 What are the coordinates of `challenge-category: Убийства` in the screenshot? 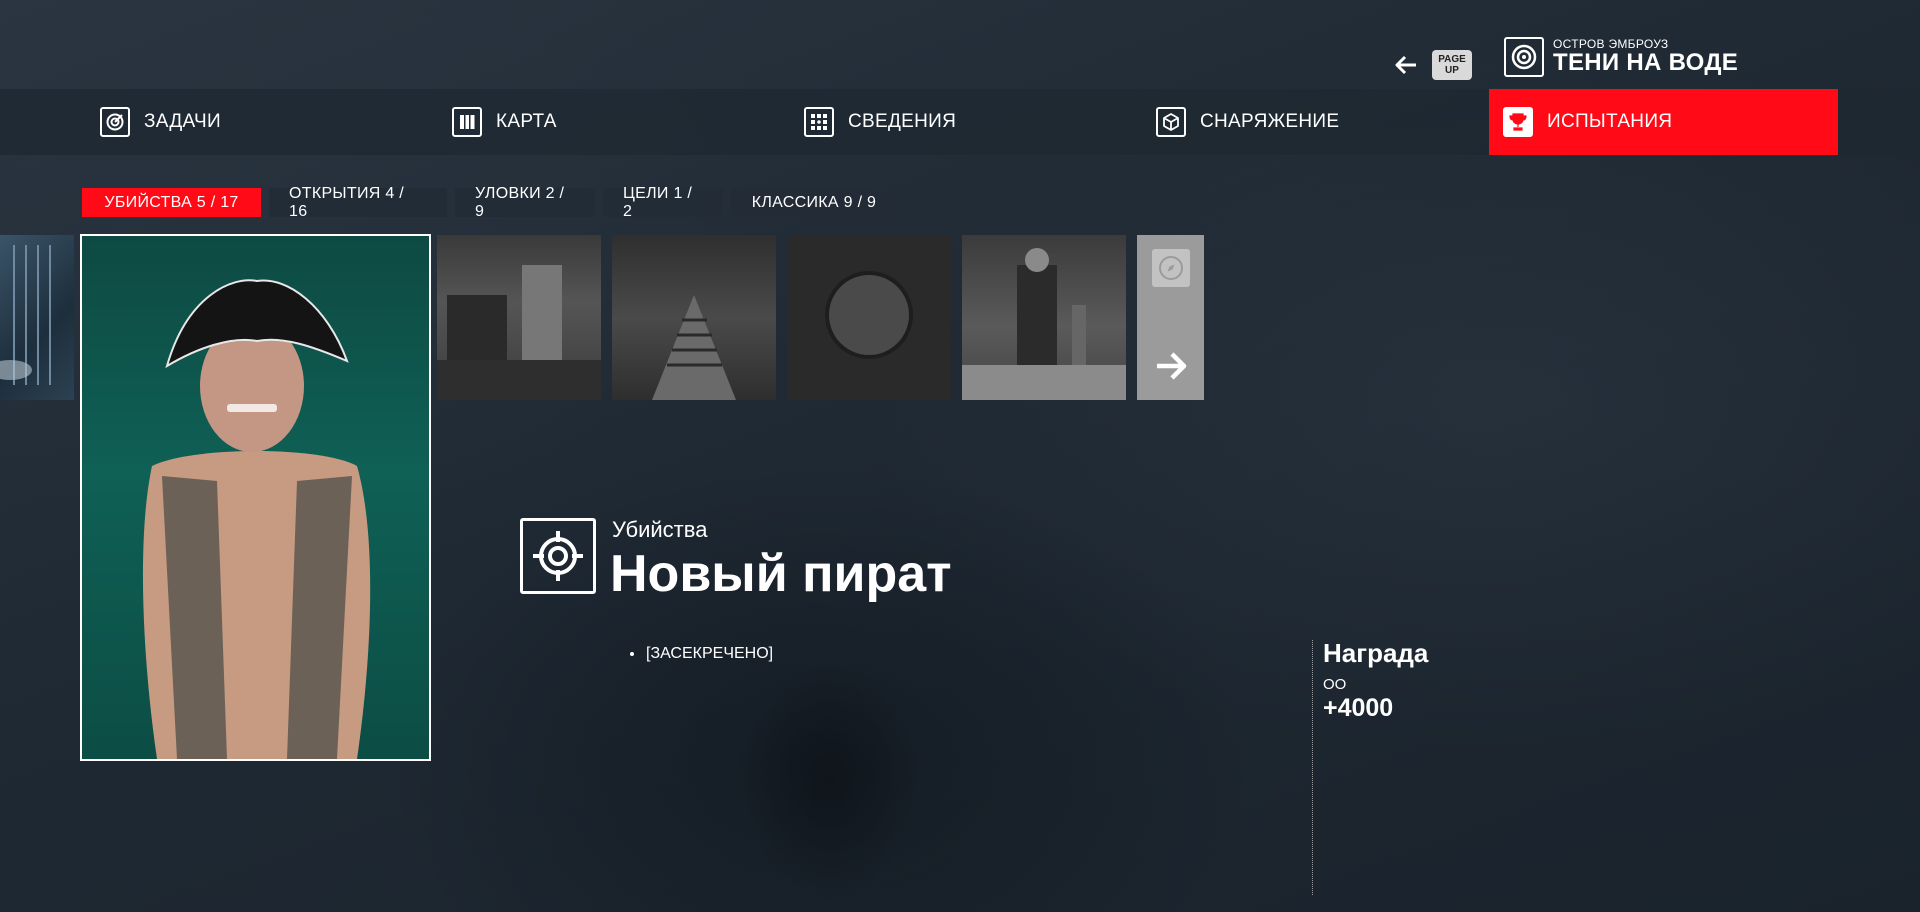 It's located at (660, 529).